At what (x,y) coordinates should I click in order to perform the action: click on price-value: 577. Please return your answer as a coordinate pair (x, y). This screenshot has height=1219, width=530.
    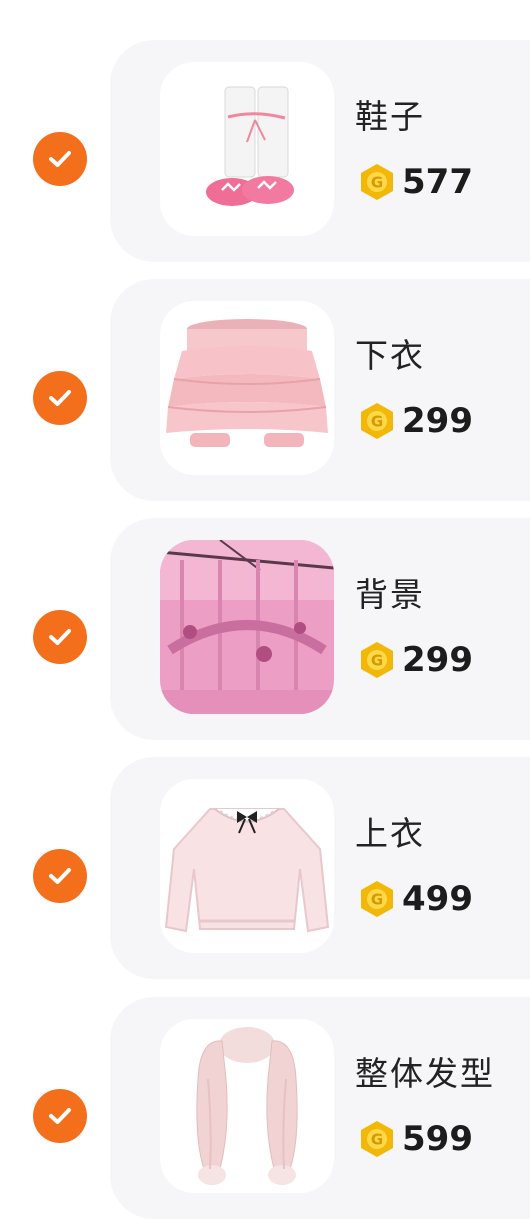
    Looking at the image, I should click on (437, 182).